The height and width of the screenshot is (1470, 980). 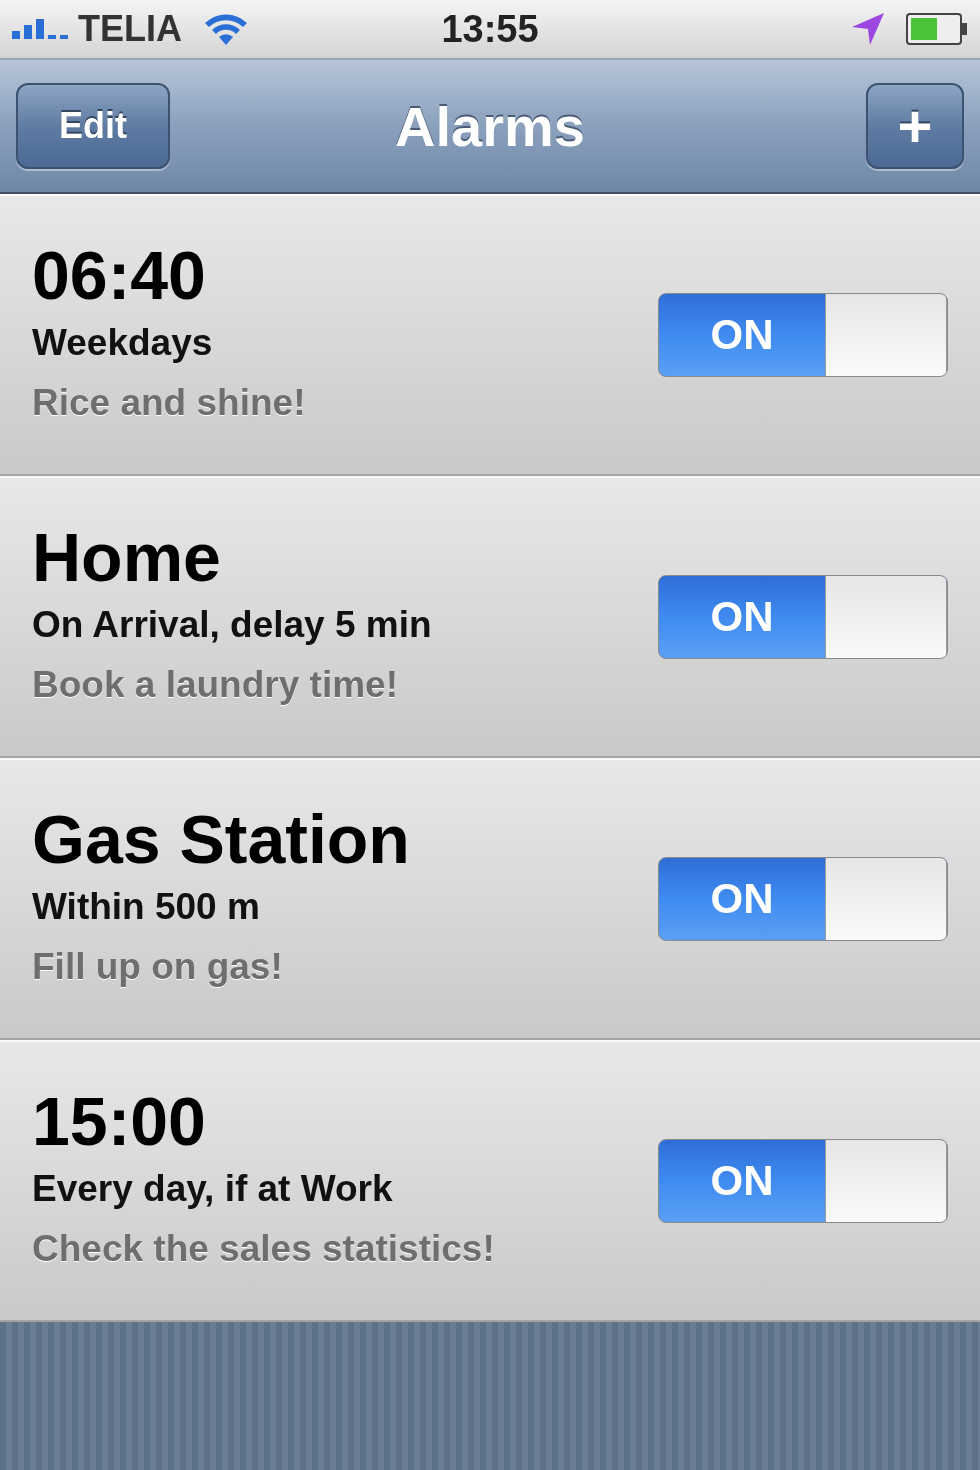 I want to click on clock-time: 13:55, so click(x=490, y=29).